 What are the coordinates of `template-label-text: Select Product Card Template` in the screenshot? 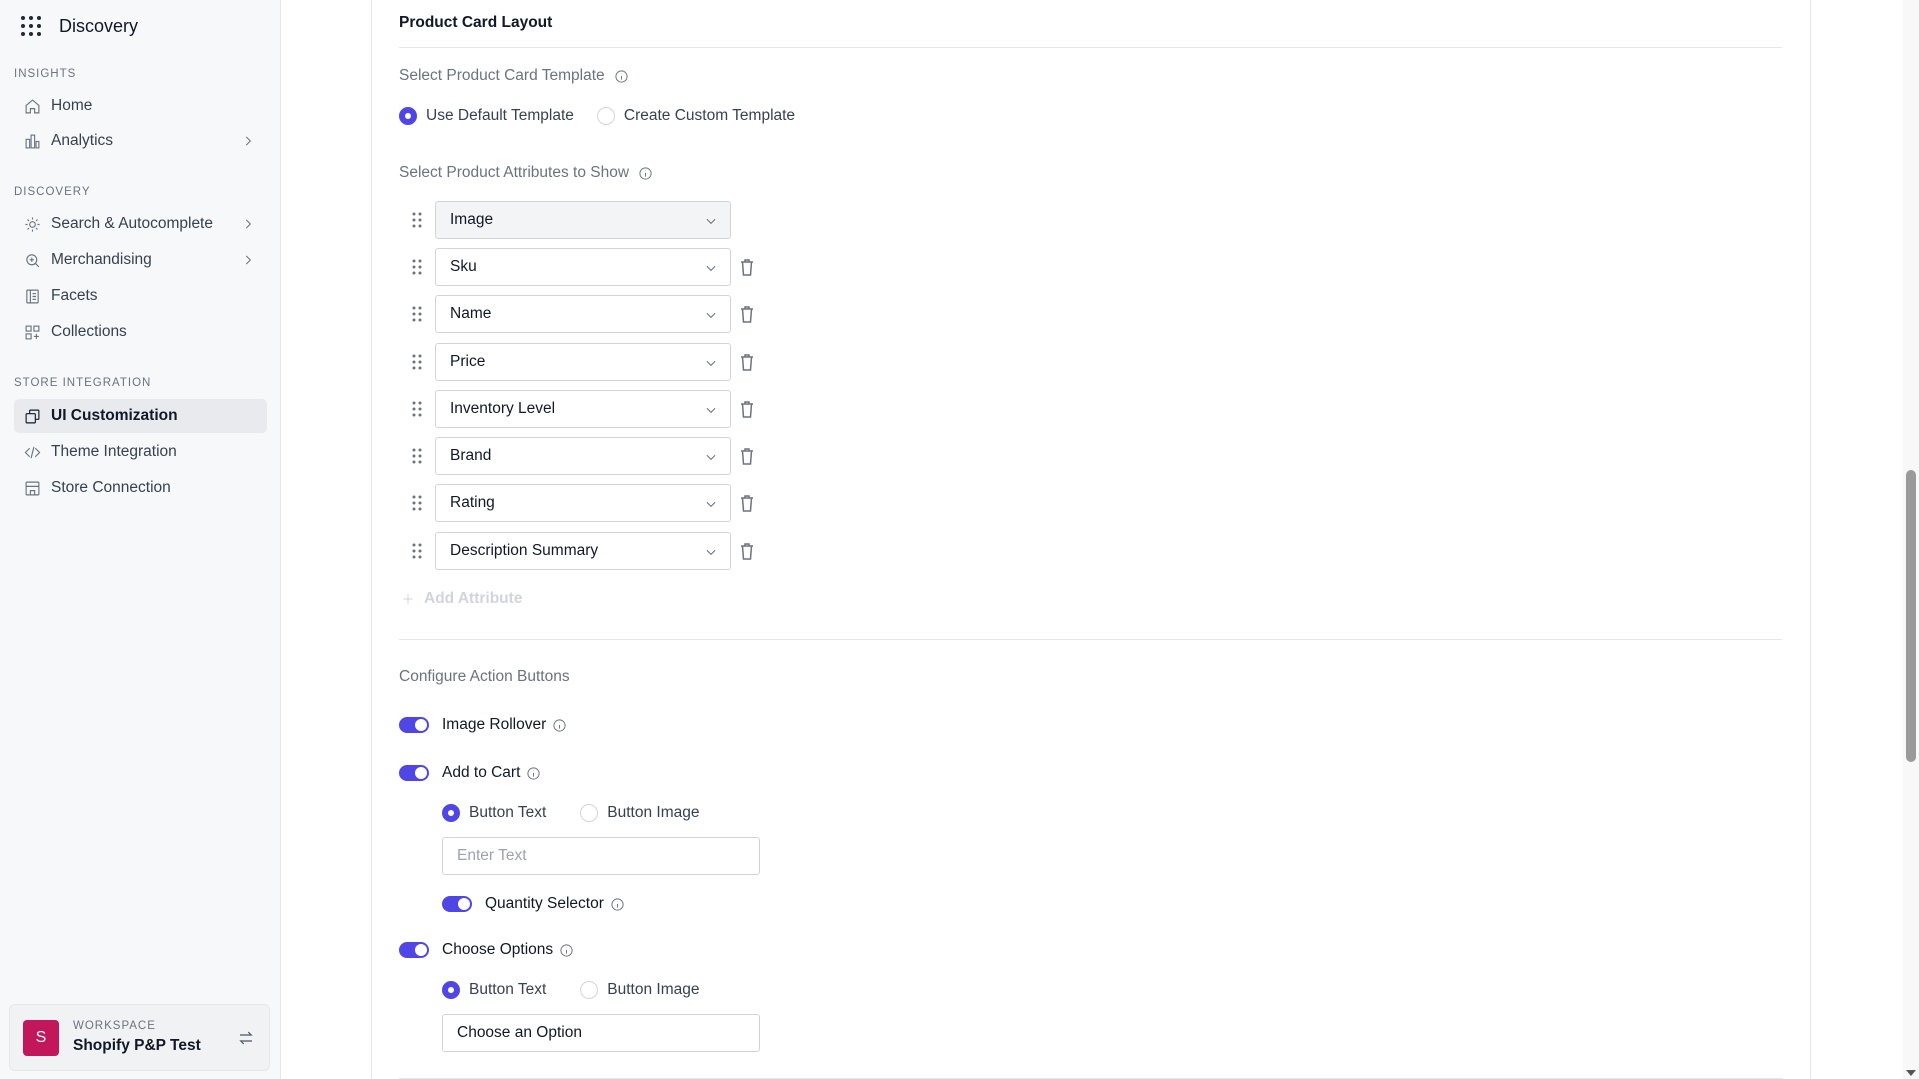 It's located at (502, 75).